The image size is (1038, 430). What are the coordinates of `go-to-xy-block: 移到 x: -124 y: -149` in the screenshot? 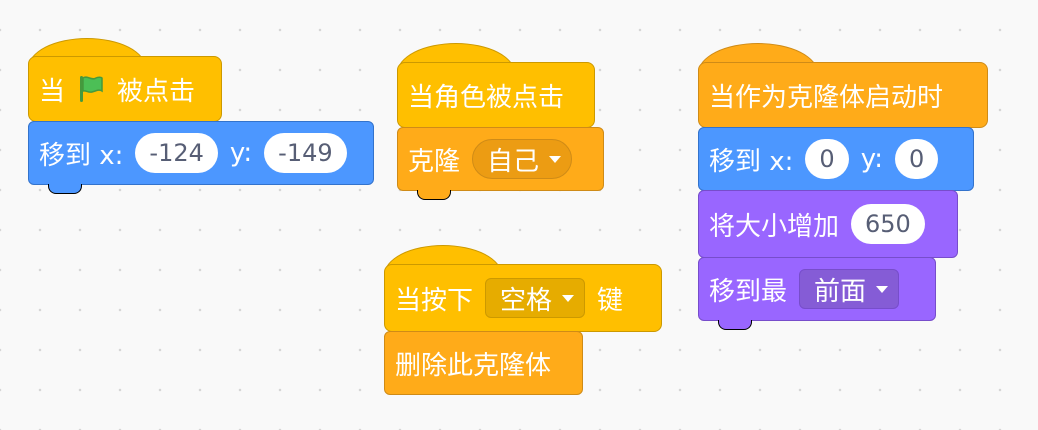 It's located at (201, 153).